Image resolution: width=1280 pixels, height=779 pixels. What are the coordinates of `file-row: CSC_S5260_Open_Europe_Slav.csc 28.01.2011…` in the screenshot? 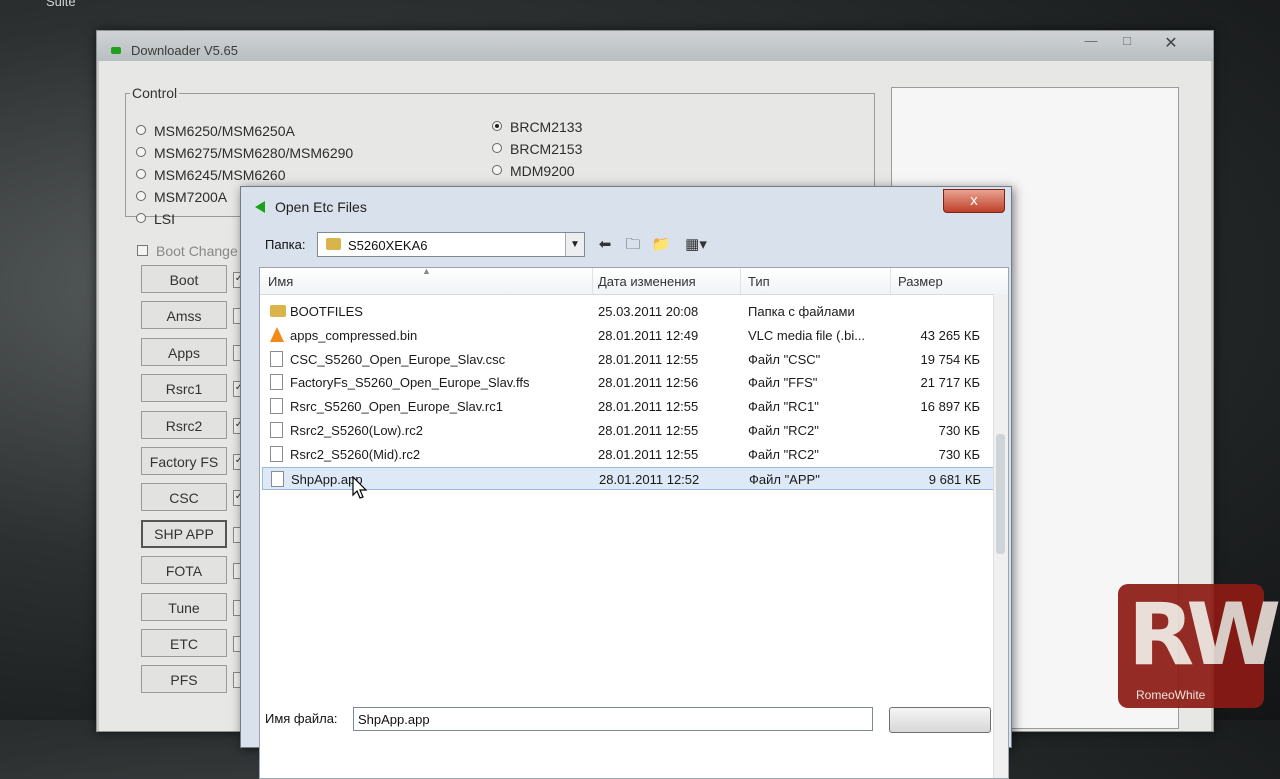 It's located at (628, 359).